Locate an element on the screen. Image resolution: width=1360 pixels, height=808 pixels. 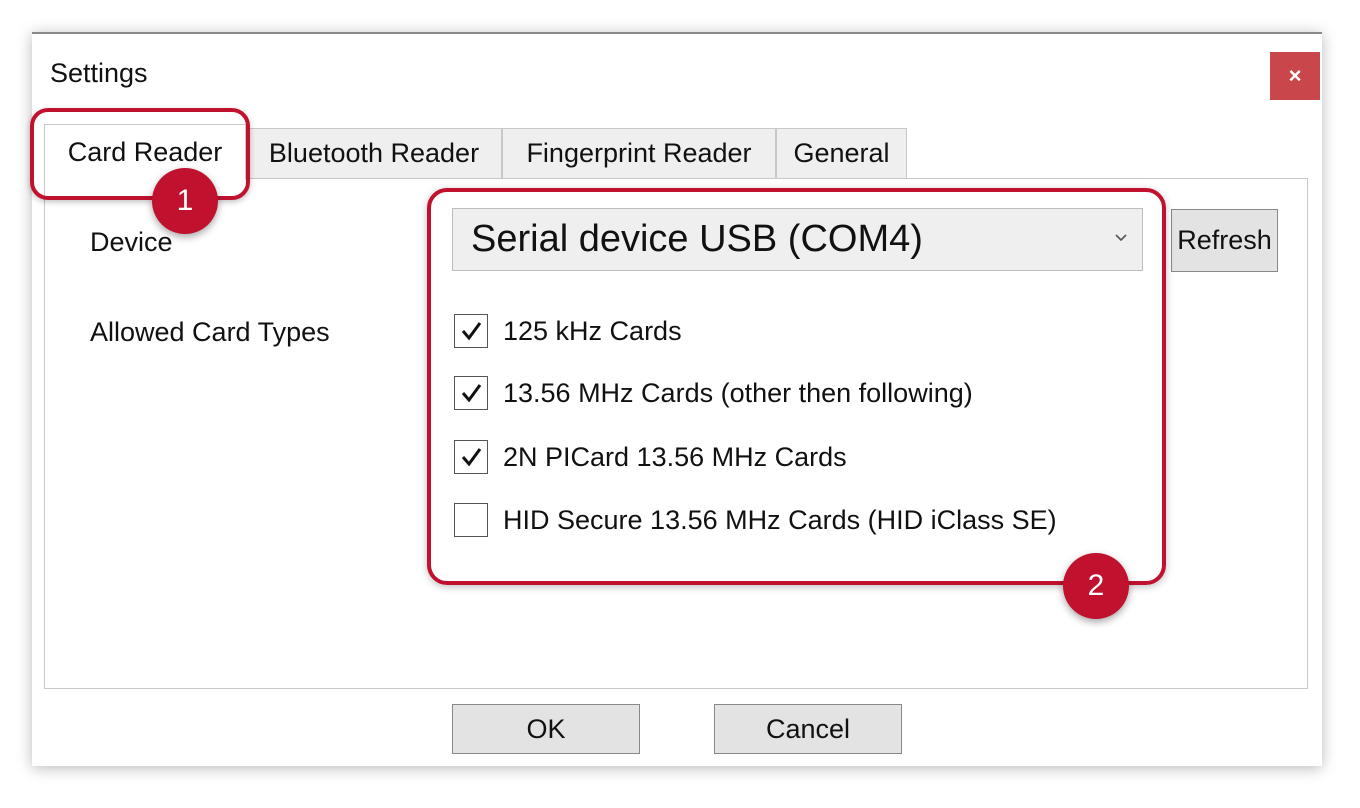
refresh-button: Refresh is located at coordinates (1224, 240).